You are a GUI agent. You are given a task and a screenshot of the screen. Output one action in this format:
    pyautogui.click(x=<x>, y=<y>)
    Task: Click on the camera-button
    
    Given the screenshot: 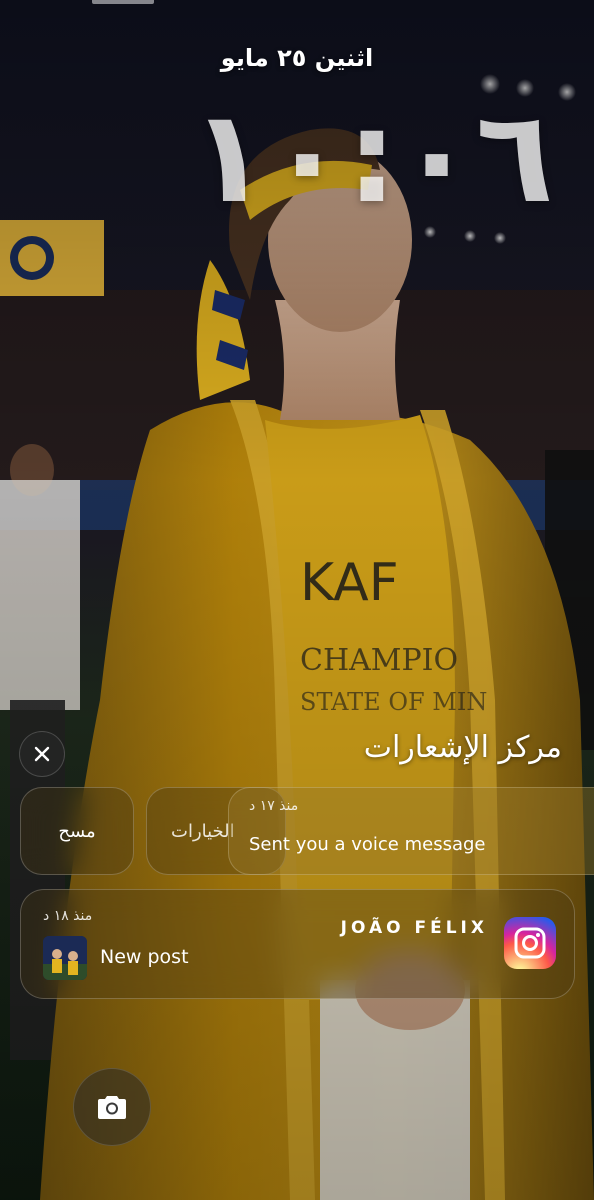 What is the action you would take?
    pyautogui.click(x=112, y=1107)
    